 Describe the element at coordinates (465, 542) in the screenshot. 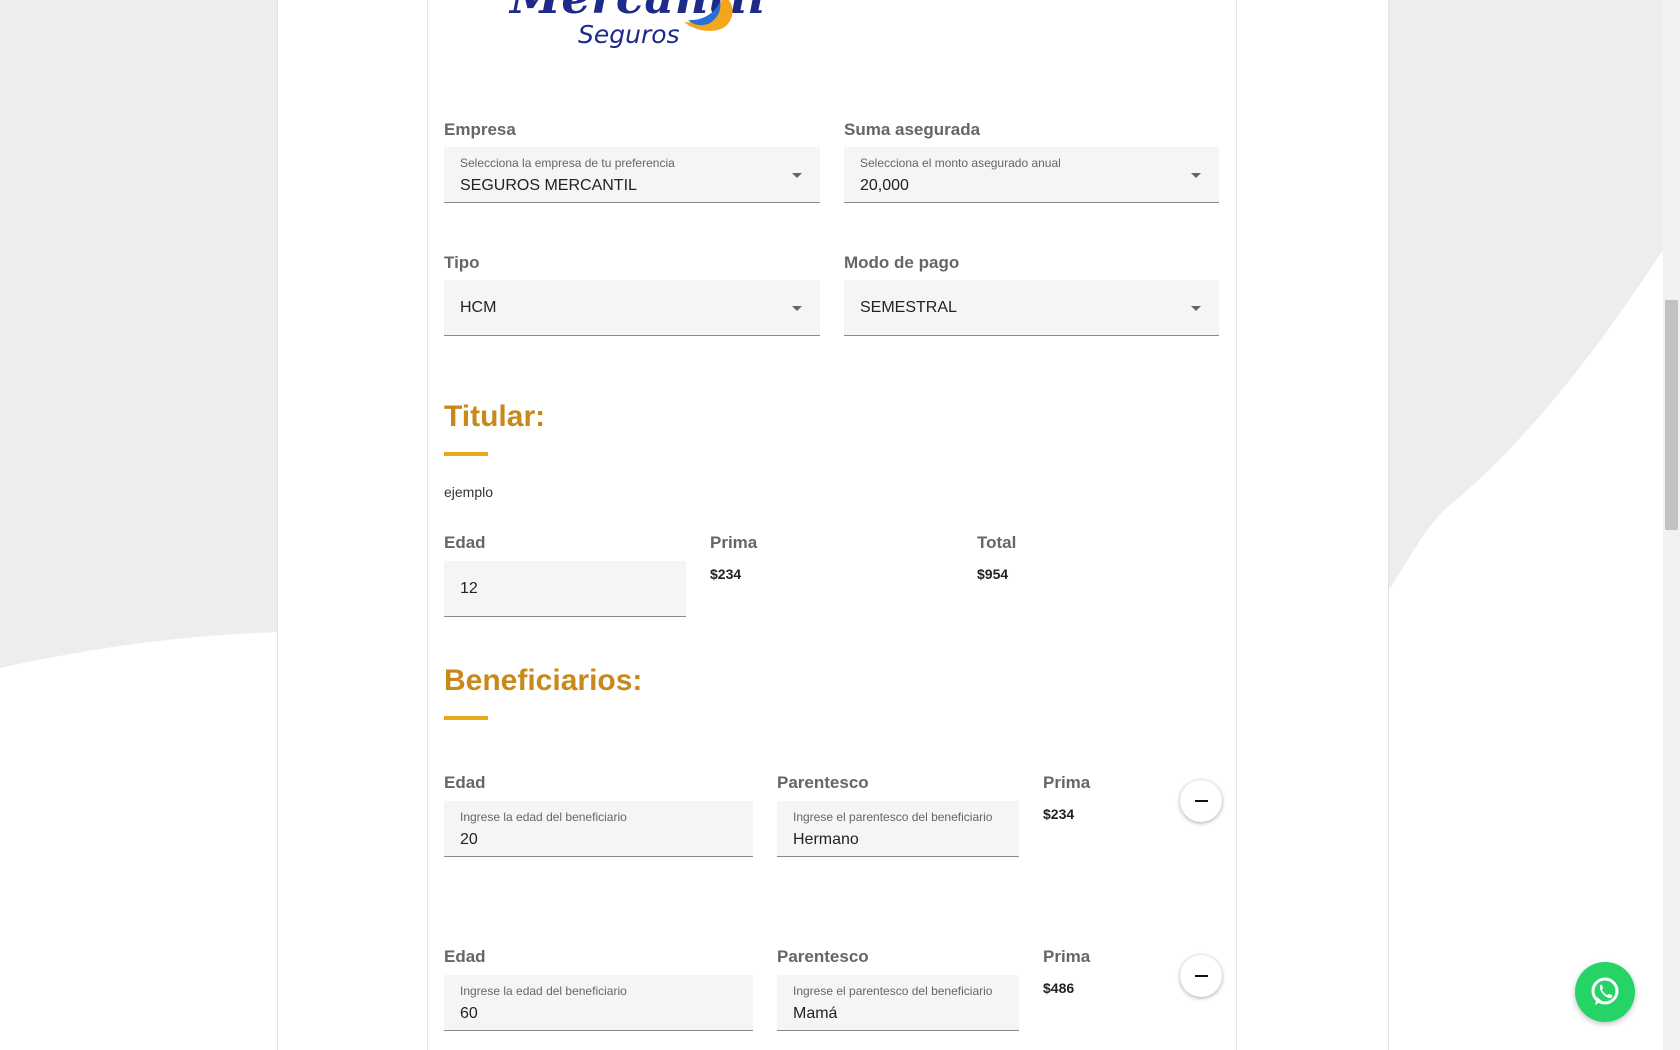

I see `titular-edad-label: Edad` at that location.